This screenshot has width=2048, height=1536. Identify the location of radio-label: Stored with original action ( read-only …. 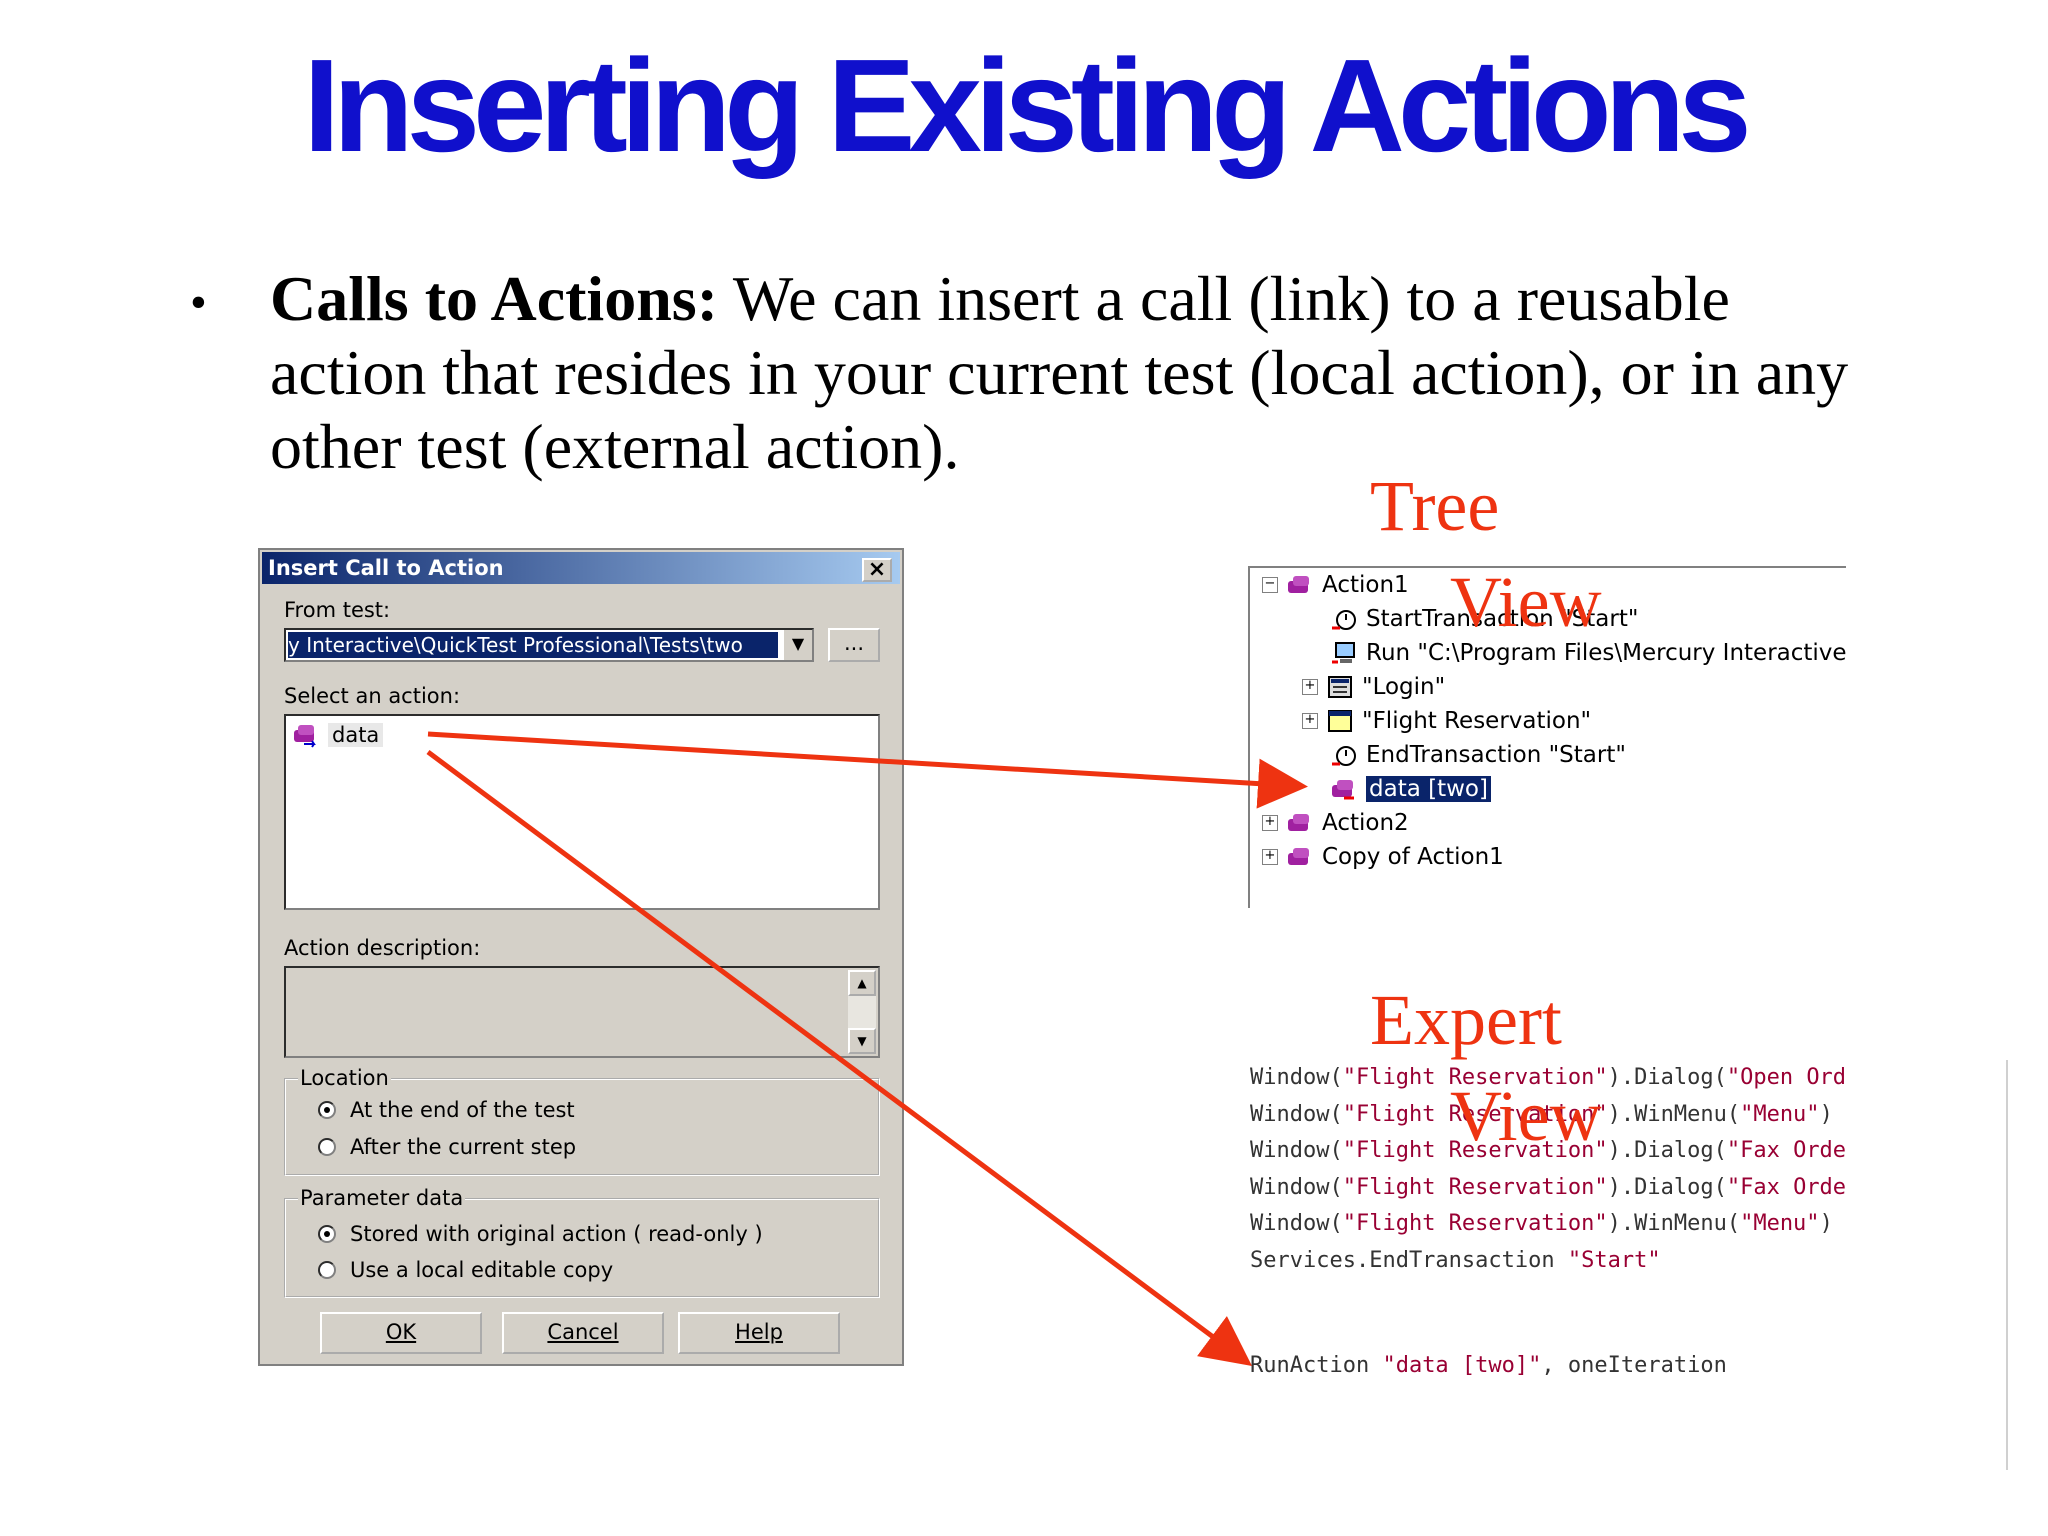
(556, 1234).